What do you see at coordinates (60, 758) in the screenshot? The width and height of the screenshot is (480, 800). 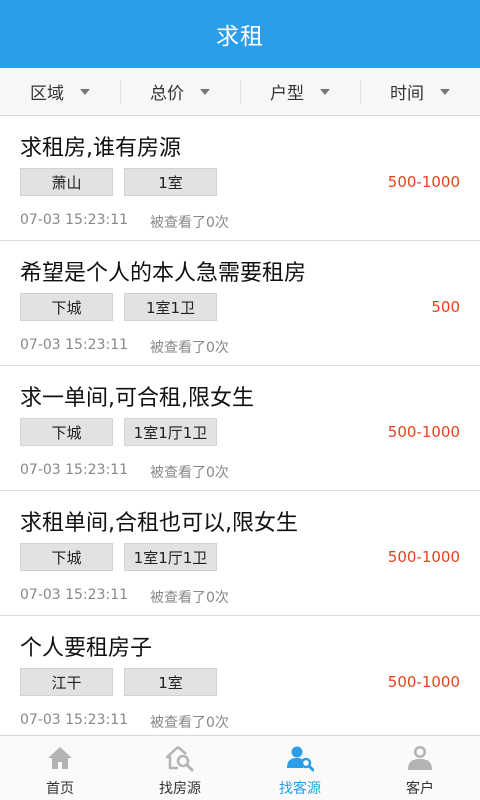 I see `home-icon` at bounding box center [60, 758].